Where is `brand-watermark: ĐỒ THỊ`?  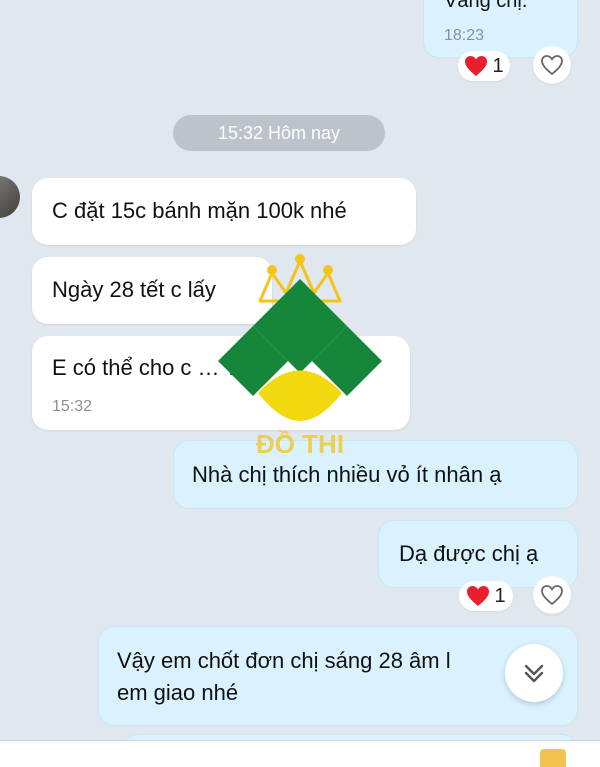
brand-watermark: ĐỒ THỊ is located at coordinates (300, 353).